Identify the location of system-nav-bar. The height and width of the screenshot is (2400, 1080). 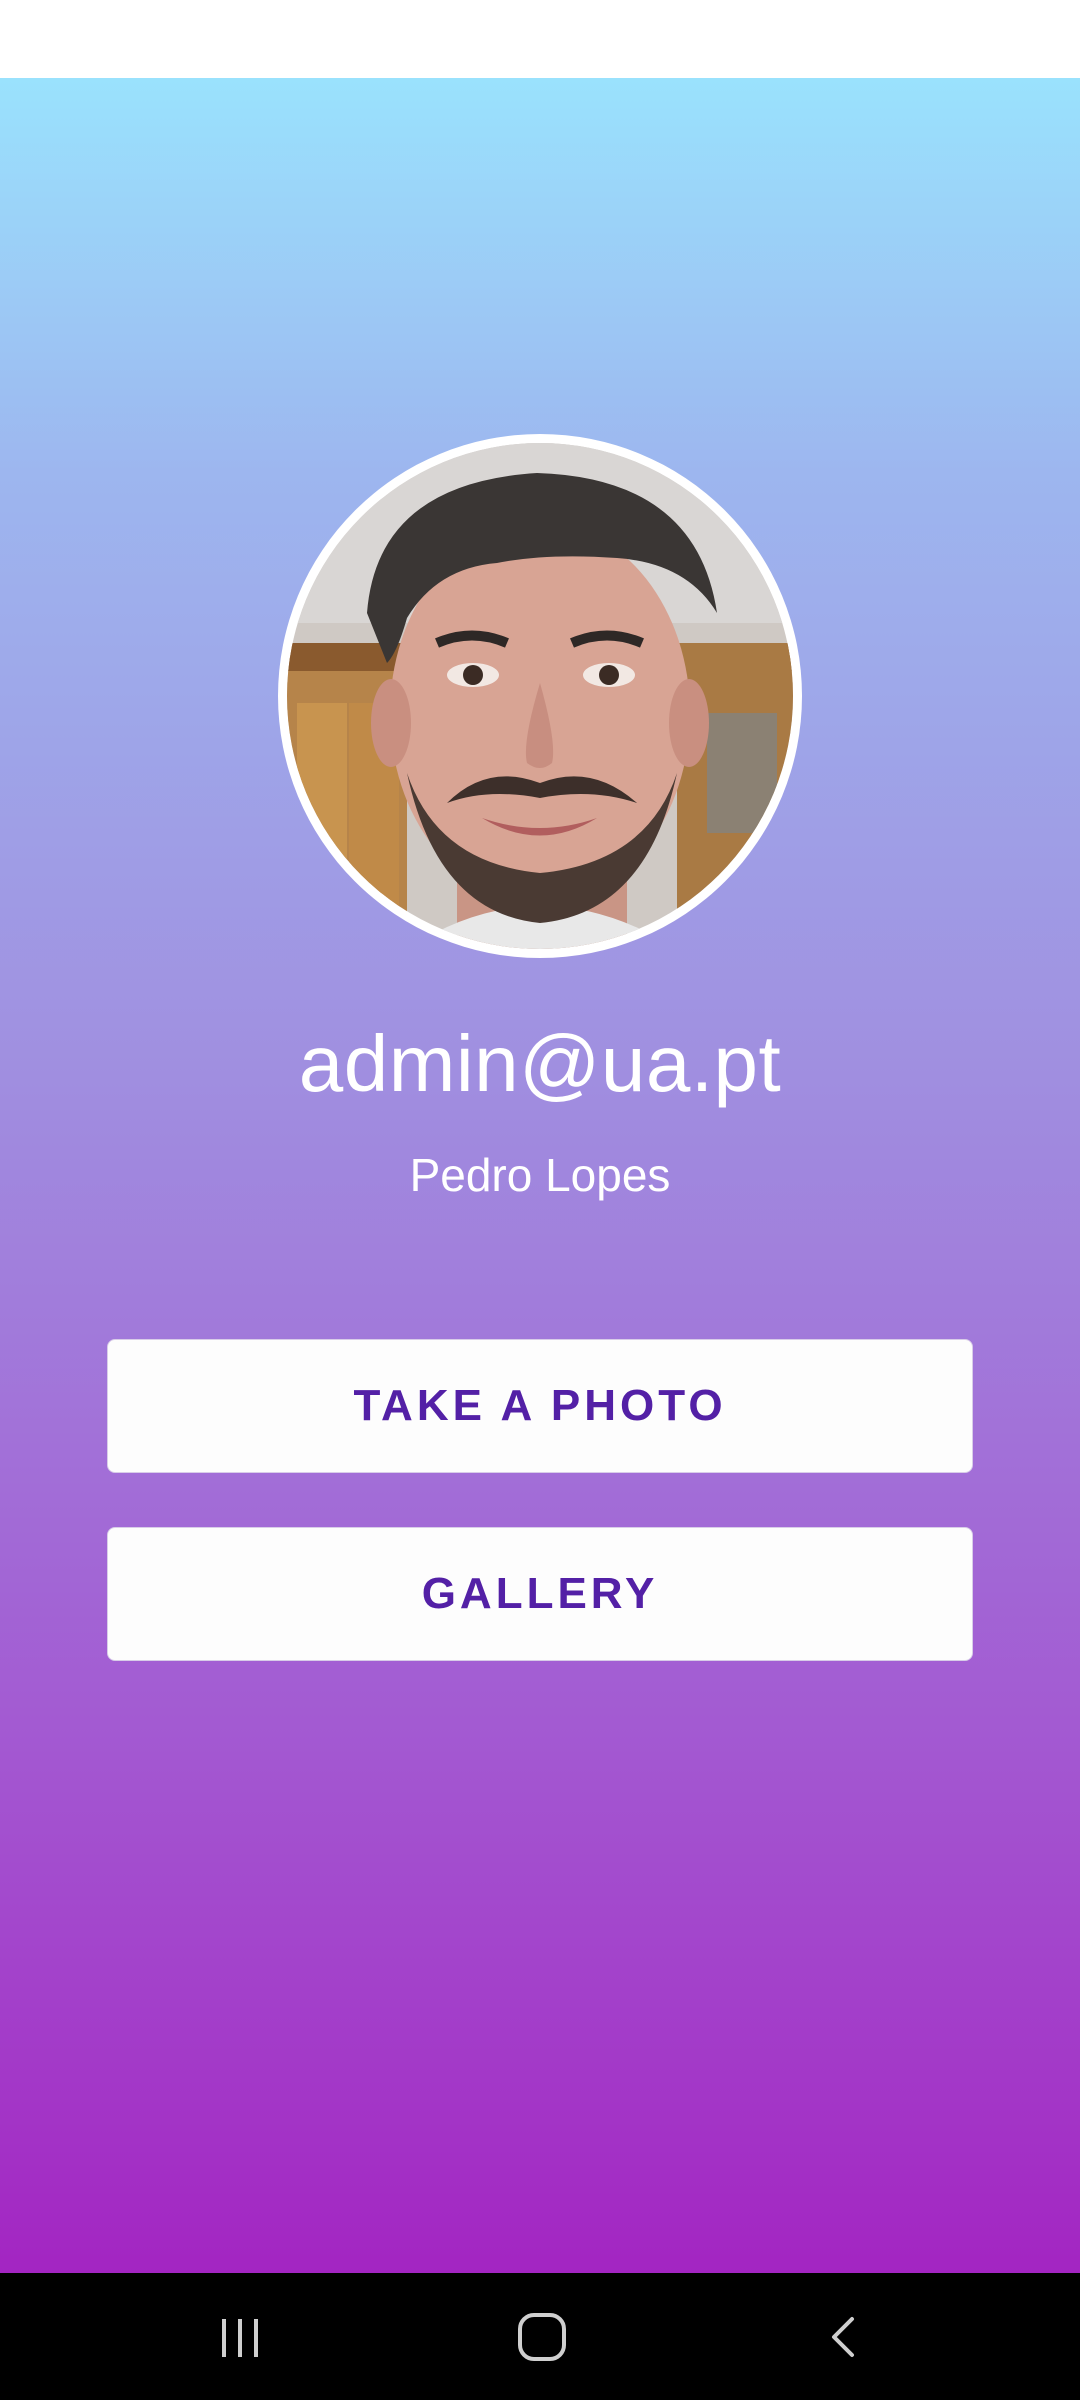
(540, 2336).